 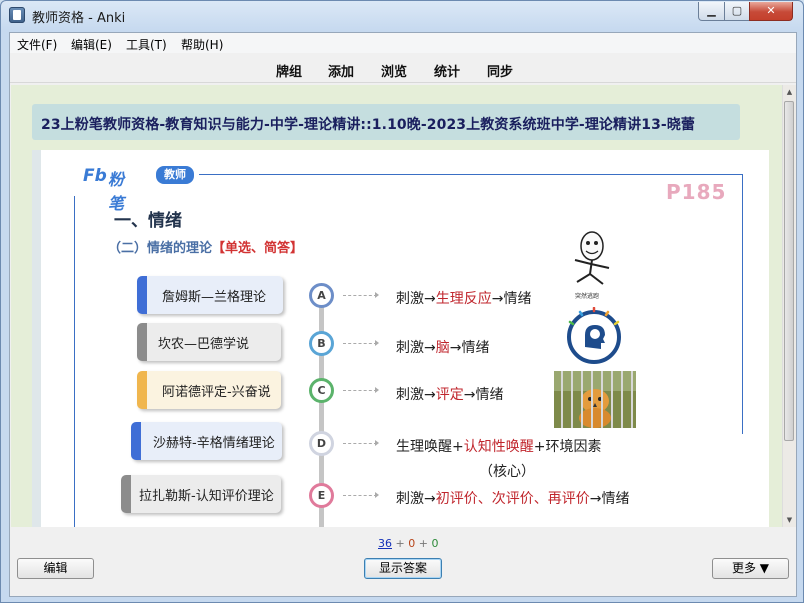 I want to click on anki-app-icon, so click(x=17, y=15).